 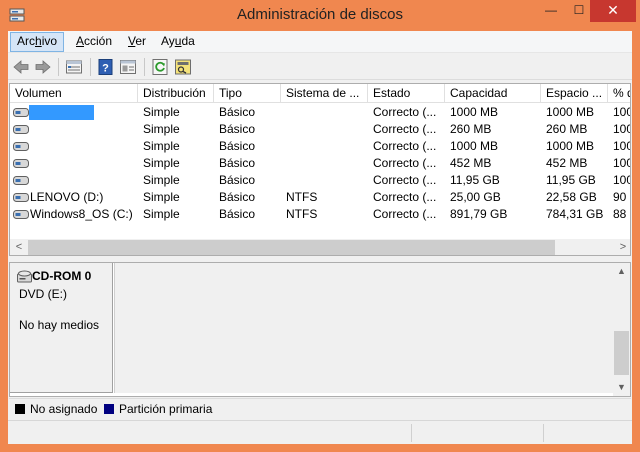 I want to click on scroll-down-button: ▼, so click(x=621, y=387).